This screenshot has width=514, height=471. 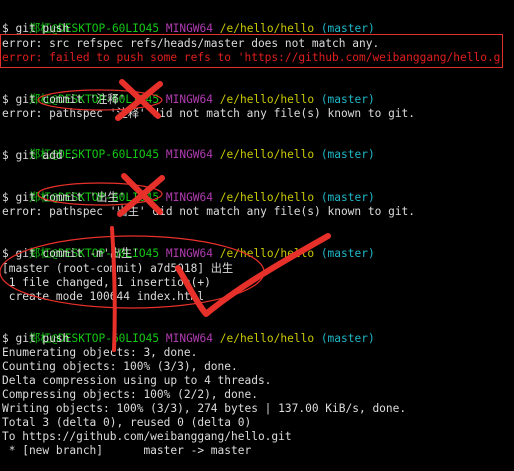 I want to click on output-line: [master (root-commit) a7d5018] 出生, so click(x=118, y=268).